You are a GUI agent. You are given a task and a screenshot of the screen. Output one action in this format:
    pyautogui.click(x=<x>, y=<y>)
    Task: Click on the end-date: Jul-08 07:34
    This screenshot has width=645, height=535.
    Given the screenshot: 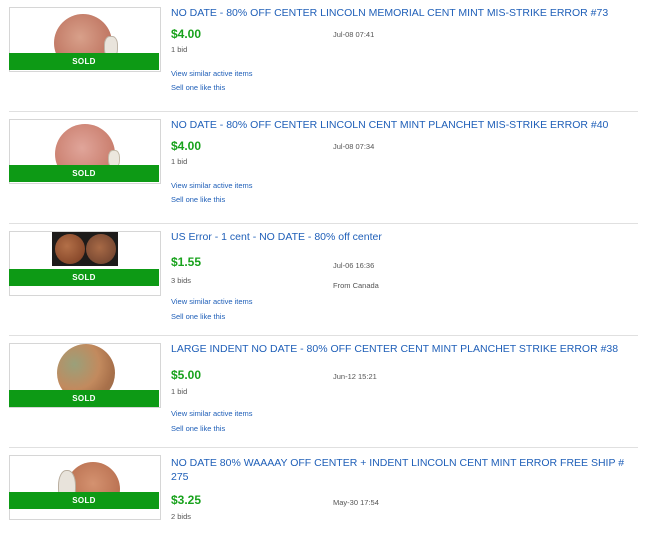 What is the action you would take?
    pyautogui.click(x=354, y=146)
    